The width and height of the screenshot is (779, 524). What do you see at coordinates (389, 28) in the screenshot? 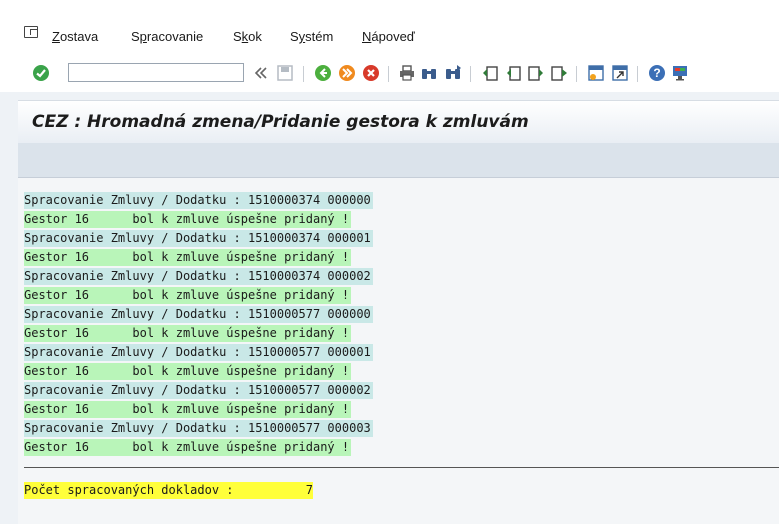
I see `menu-bar: Zostava Spracovanie Skok Systém Nápoveď` at bounding box center [389, 28].